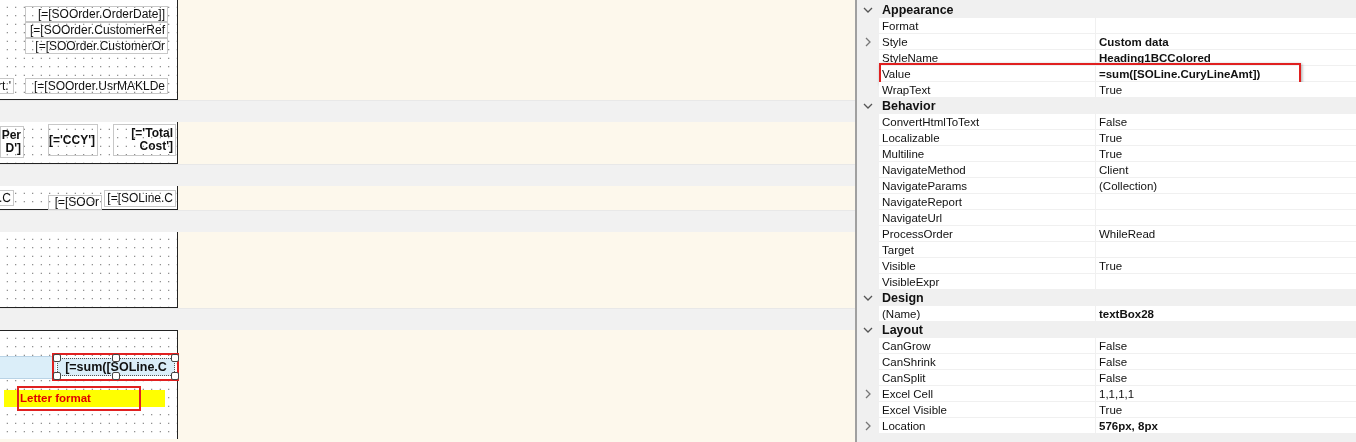 The height and width of the screenshot is (442, 1356). Describe the element at coordinates (1225, 426) in the screenshot. I see `property-value: 576px, 8px` at that location.